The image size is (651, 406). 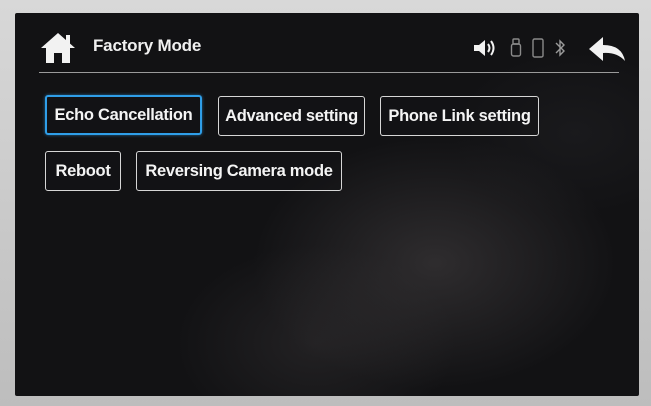 I want to click on header-divider, so click(x=329, y=72).